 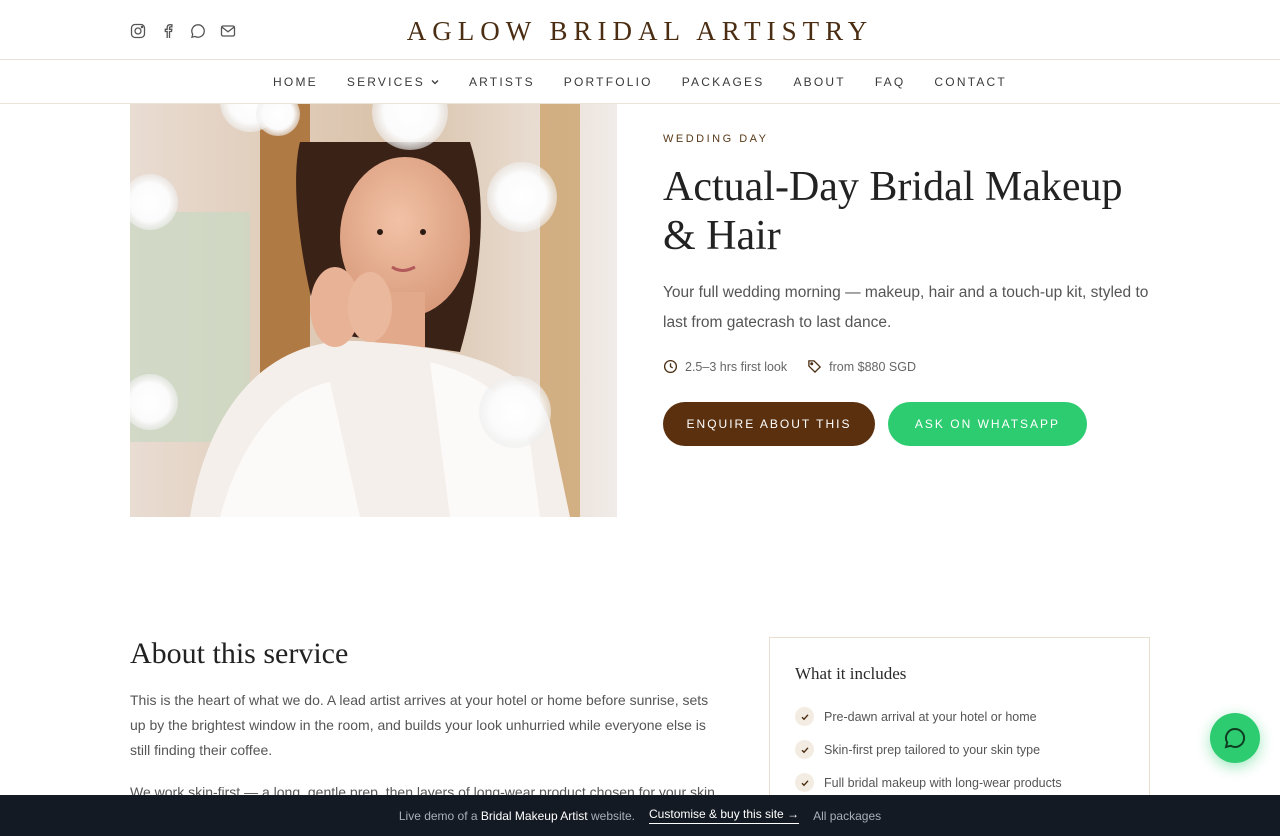 I want to click on nav-faq-label: FAQ, so click(x=890, y=81).